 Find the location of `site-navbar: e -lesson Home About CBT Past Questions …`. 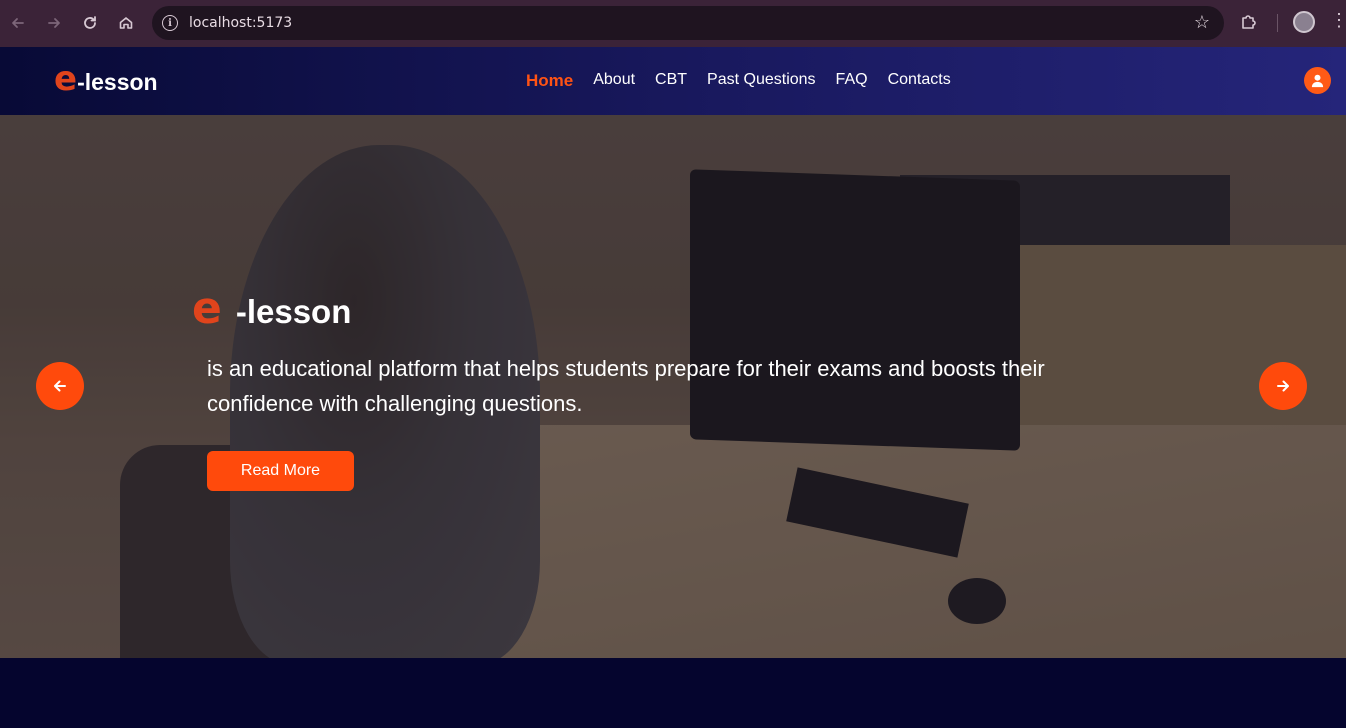

site-navbar: e -lesson Home About CBT Past Questions … is located at coordinates (673, 81).